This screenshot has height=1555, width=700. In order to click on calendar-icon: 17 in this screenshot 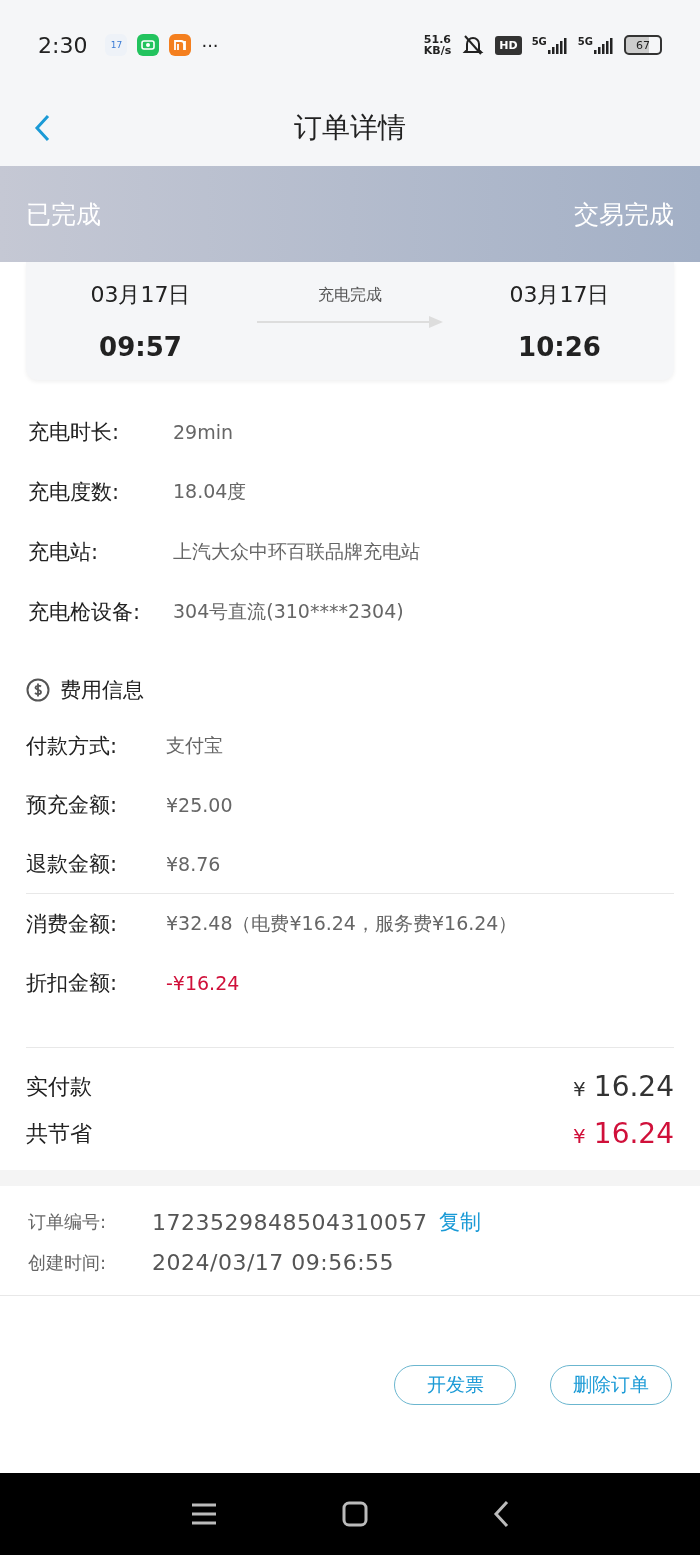, I will do `click(116, 45)`.